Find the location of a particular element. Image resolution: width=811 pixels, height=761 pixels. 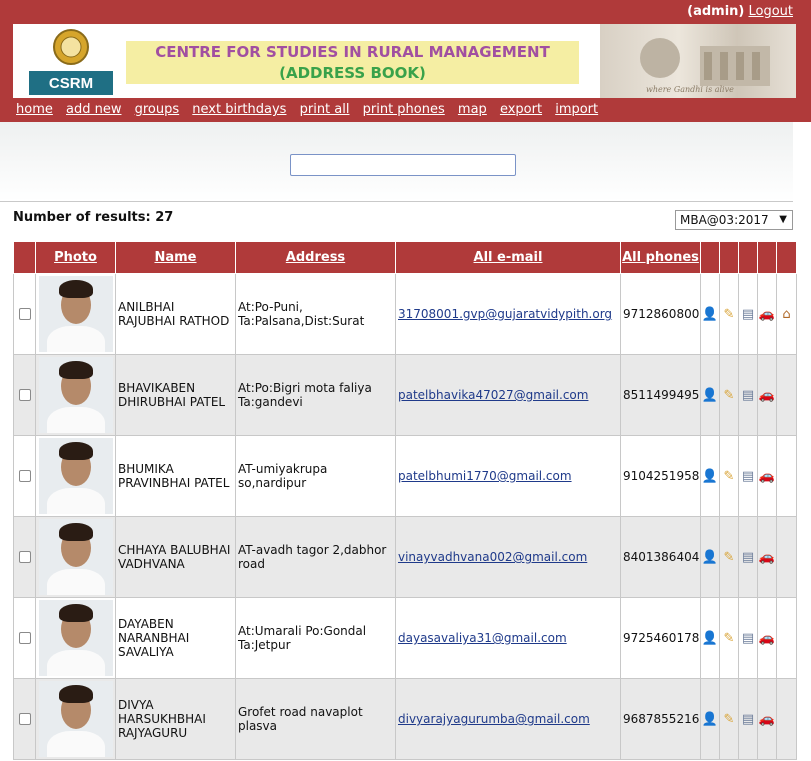

address-cell: Grofet road navaplot plasva is located at coordinates (315, 719).